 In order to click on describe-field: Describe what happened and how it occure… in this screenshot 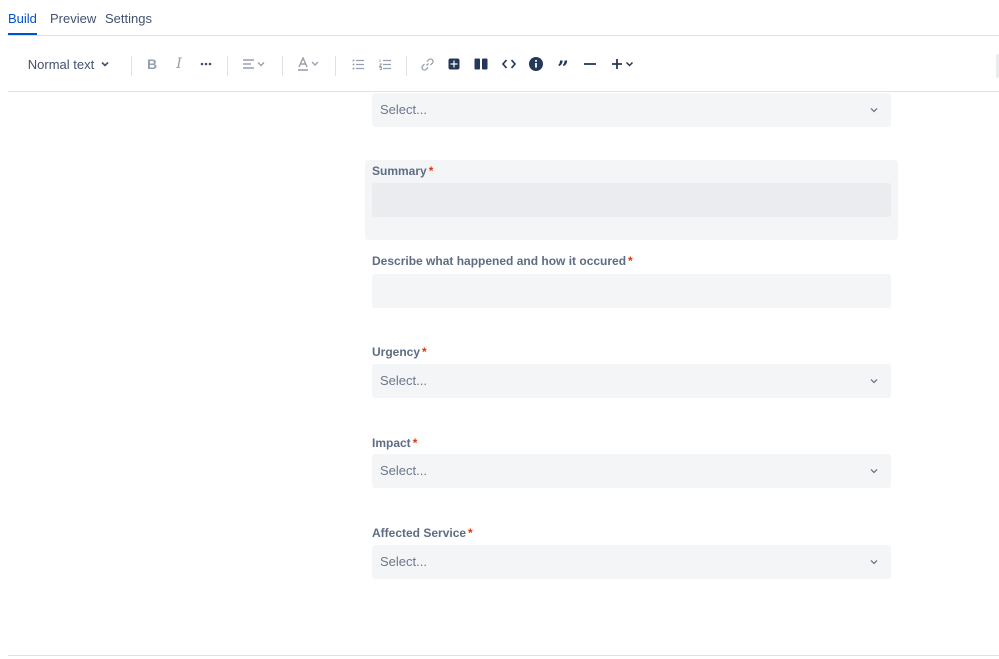, I will do `click(631, 279)`.